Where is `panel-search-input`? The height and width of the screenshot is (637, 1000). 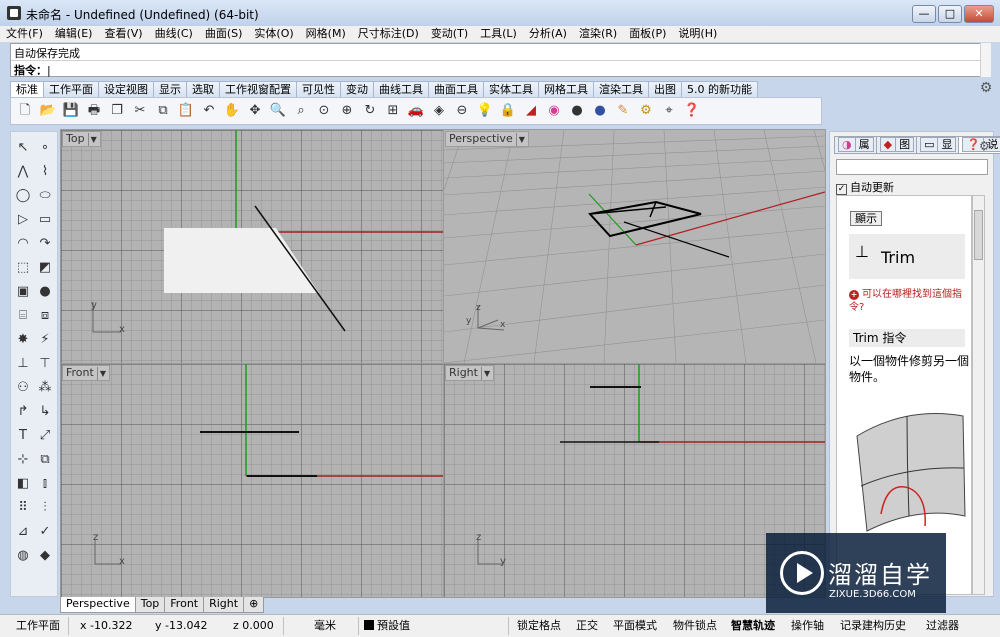 panel-search-input is located at coordinates (912, 167).